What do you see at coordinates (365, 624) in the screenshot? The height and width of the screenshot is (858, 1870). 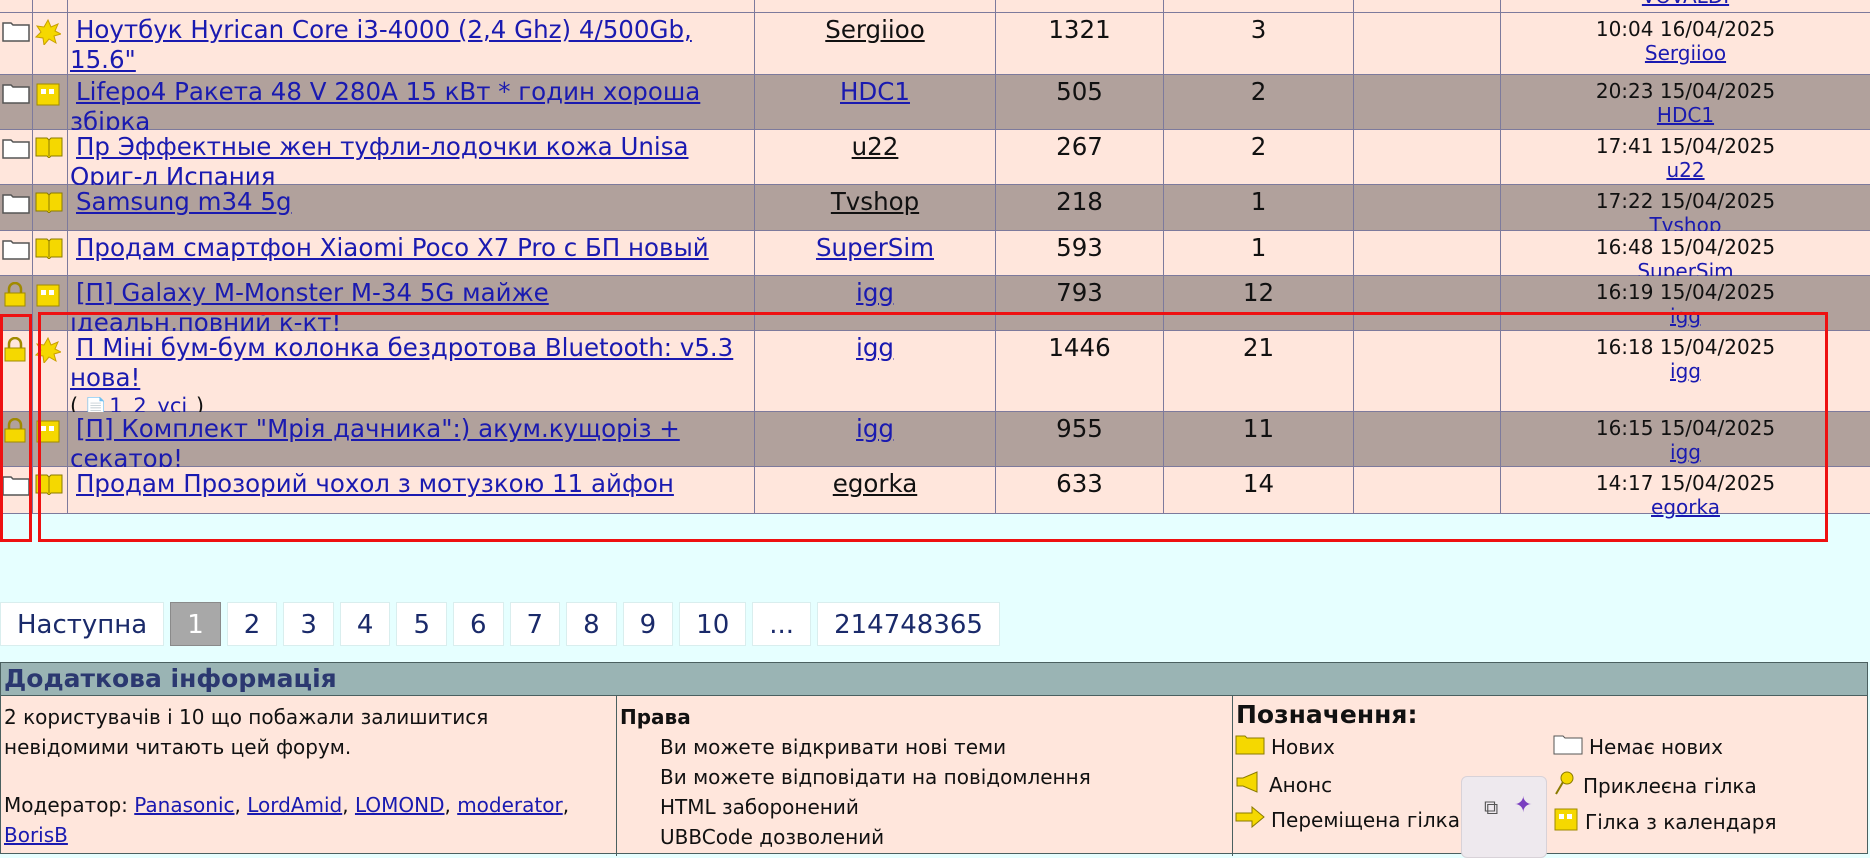 I see `page-button: 4` at bounding box center [365, 624].